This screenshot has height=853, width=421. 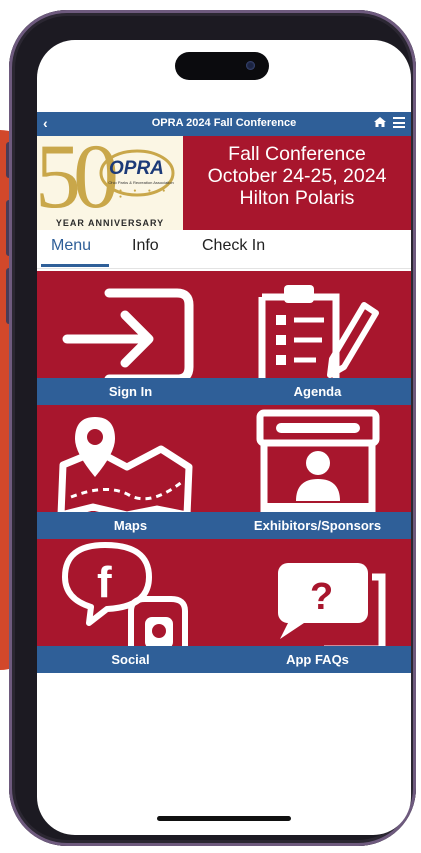 What do you see at coordinates (399, 122) in the screenshot?
I see `hamburger-icon` at bounding box center [399, 122].